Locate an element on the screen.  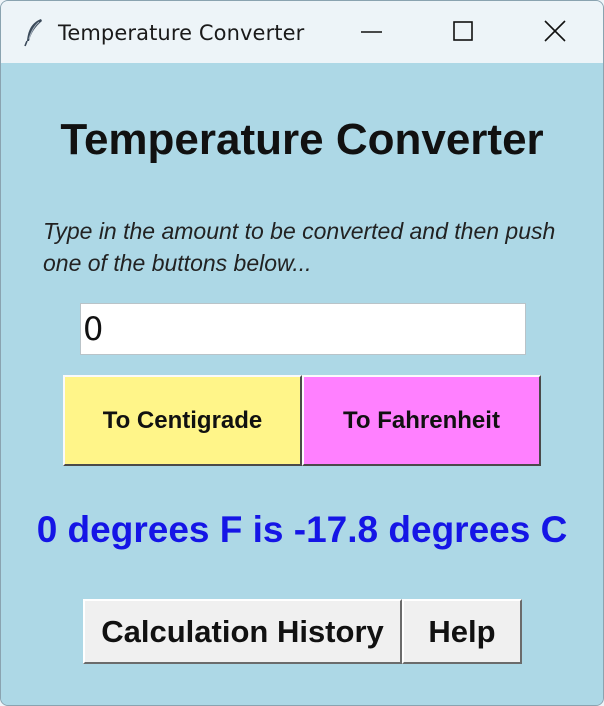
close-button is located at coordinates (555, 32).